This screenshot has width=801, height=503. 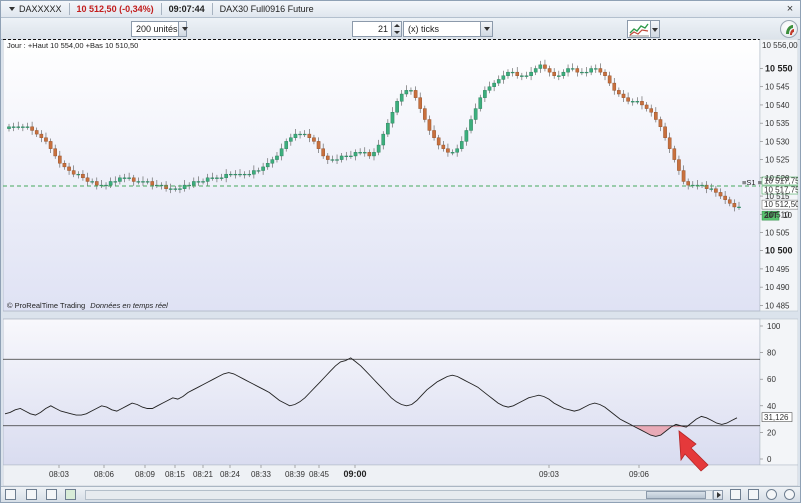 I want to click on svg-text: 10 512,50, so click(x=781, y=204).